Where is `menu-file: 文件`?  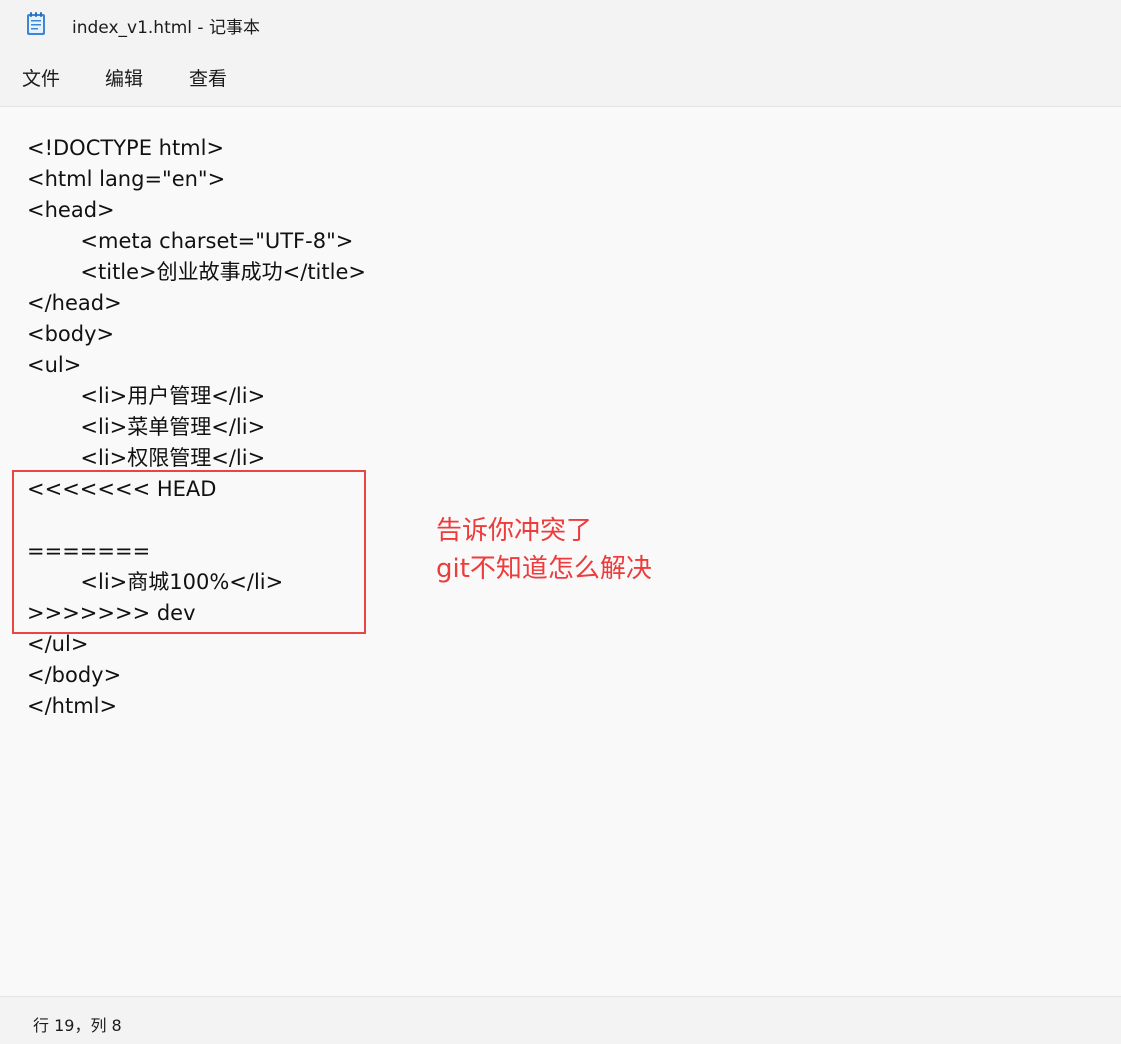 menu-file: 文件 is located at coordinates (41, 79).